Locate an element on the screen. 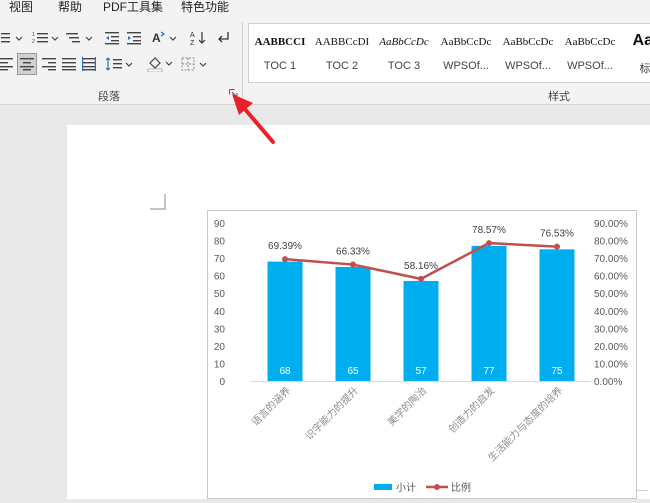  svg-text: A is located at coordinates (192, 35).